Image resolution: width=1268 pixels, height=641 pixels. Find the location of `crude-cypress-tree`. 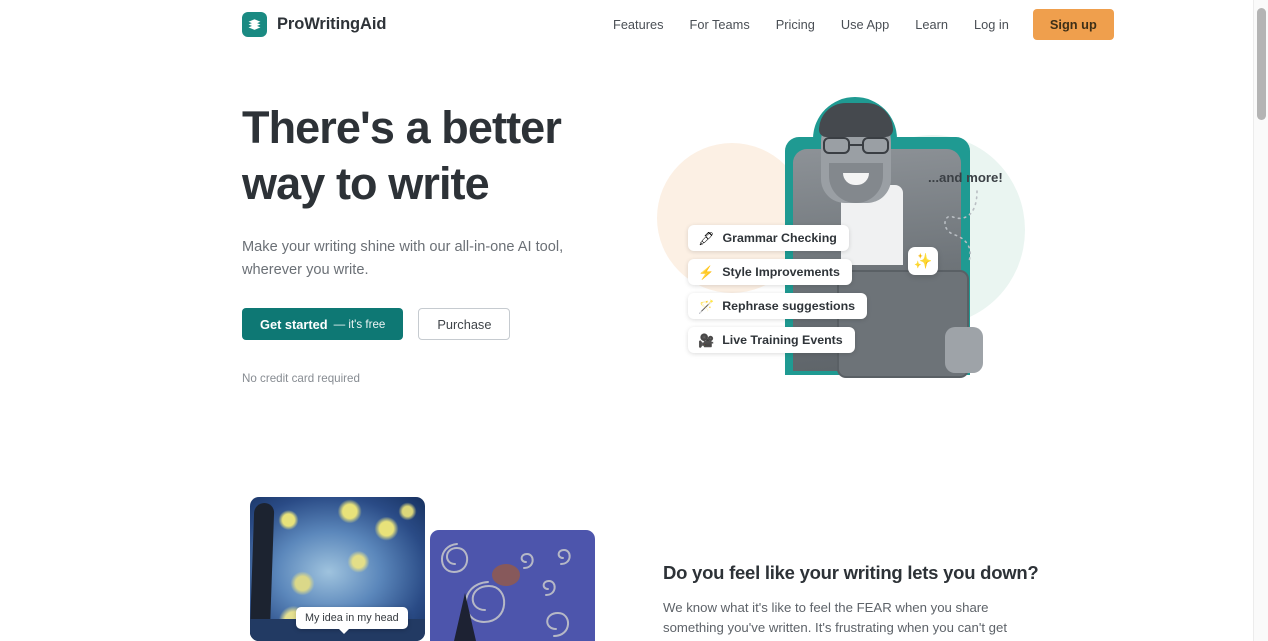

crude-cypress-tree is located at coordinates (465, 617).